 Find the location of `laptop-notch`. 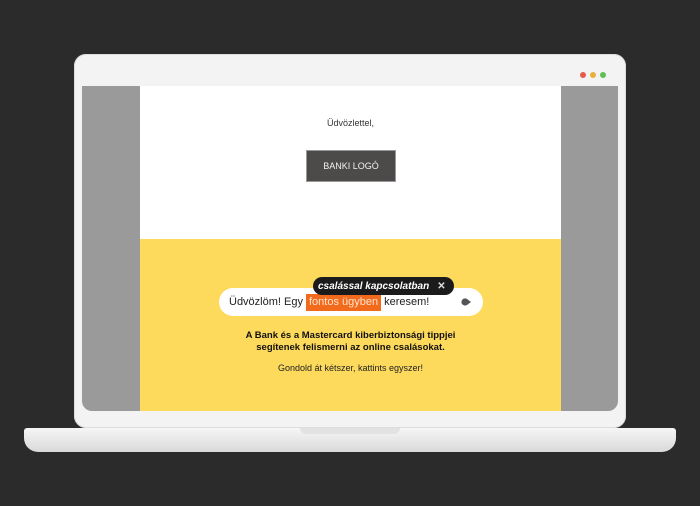

laptop-notch is located at coordinates (350, 431).